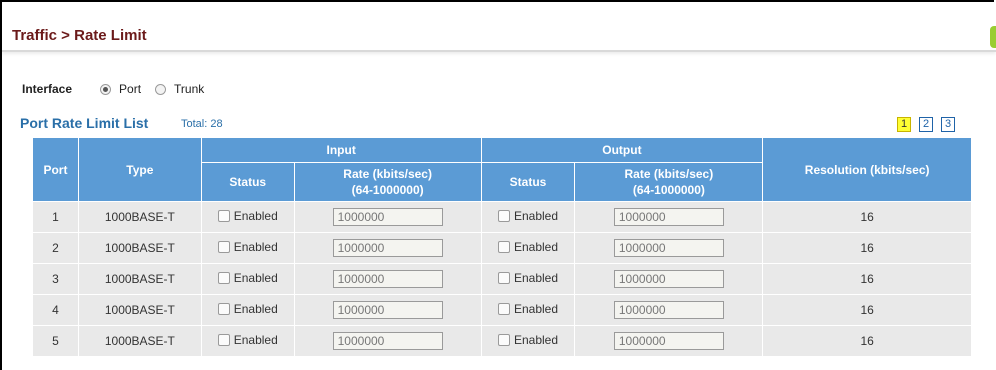  What do you see at coordinates (55, 217) in the screenshot?
I see `port-cell: 1` at bounding box center [55, 217].